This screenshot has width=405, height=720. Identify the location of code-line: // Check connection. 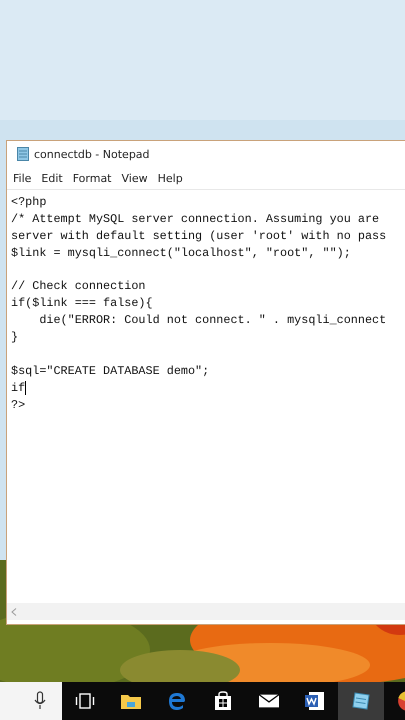
(78, 287).